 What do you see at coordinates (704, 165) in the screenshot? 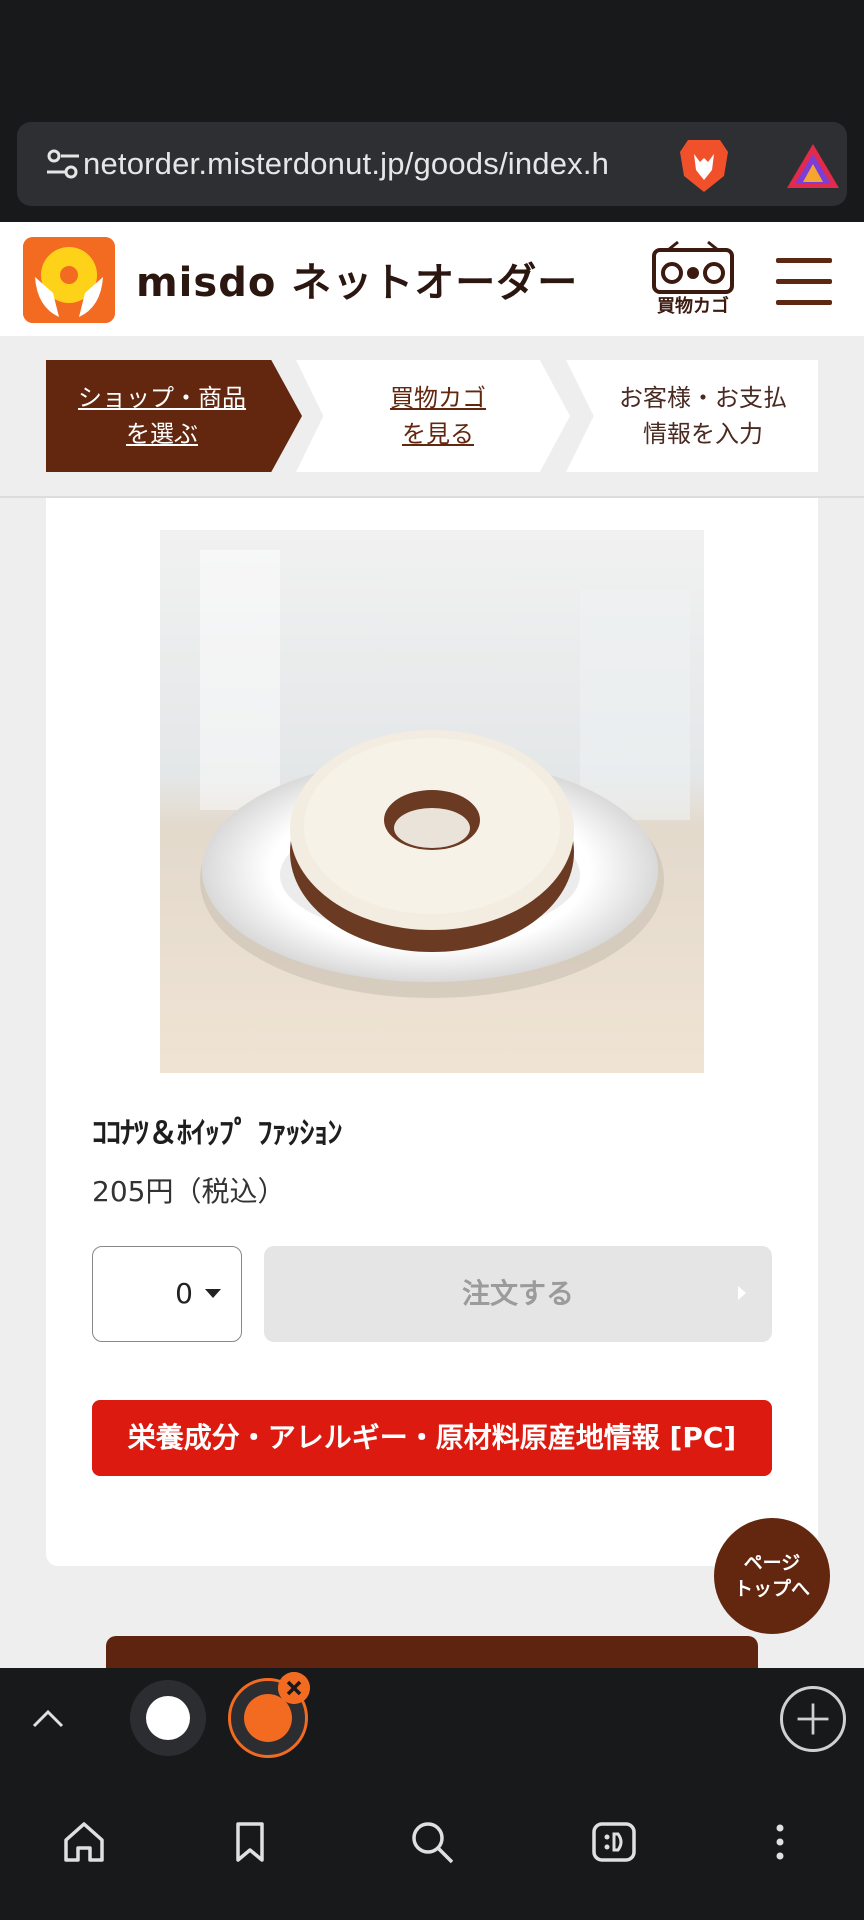
I see `brave-lion-icon` at bounding box center [704, 165].